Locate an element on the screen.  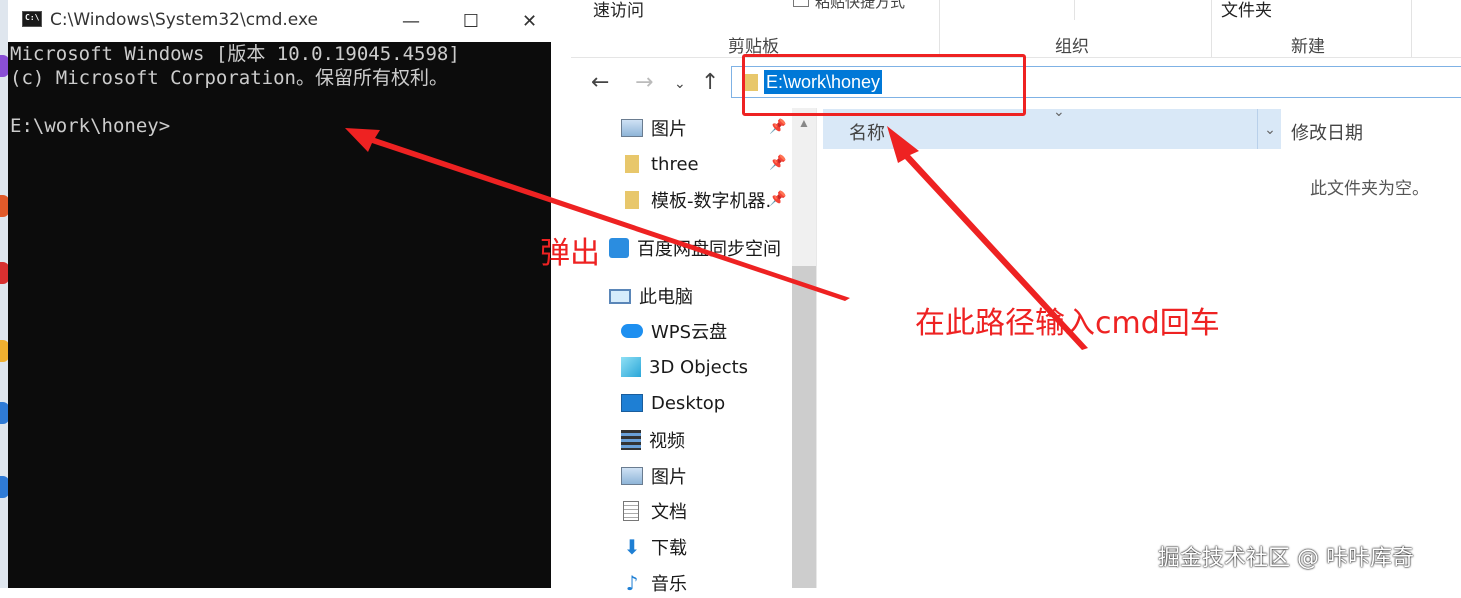
nav-item-label: 文档 is located at coordinates (669, 512).